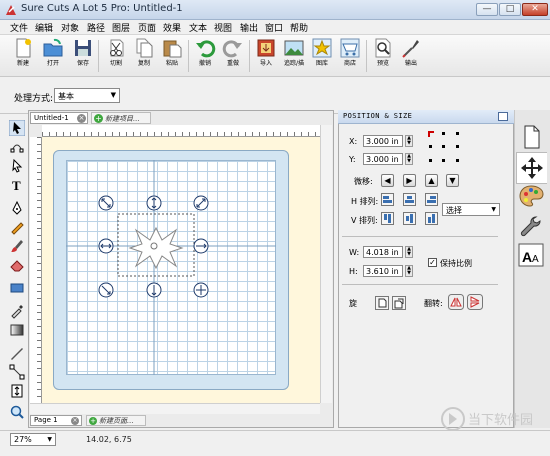  What do you see at coordinates (382, 303) in the screenshot?
I see `rotate-left-icon` at bounding box center [382, 303].